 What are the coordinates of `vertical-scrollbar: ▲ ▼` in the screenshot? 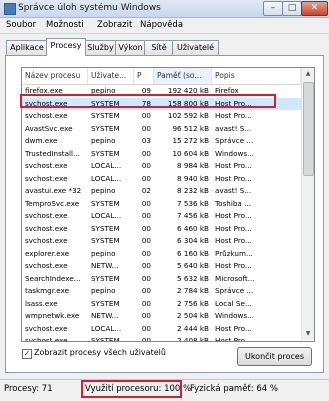 It's located at (307, 204).